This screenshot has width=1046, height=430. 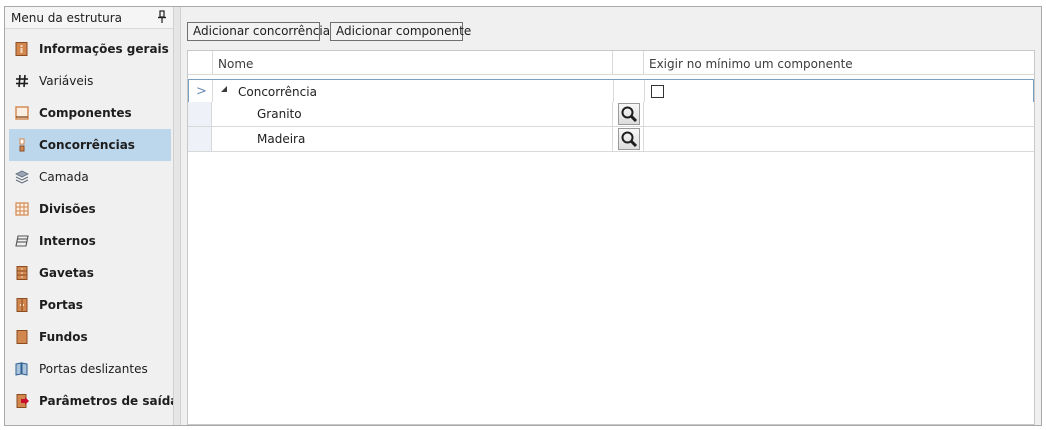 I want to click on sidebar-item-parametros-de-saida: Parâmetros de saída, so click(x=93, y=401).